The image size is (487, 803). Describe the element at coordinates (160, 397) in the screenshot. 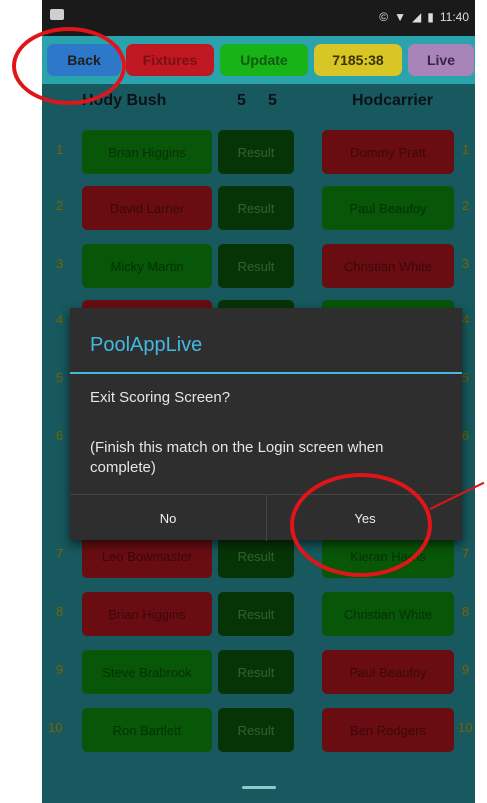

I see `dialog-message: Exit Scoring Screen?` at that location.